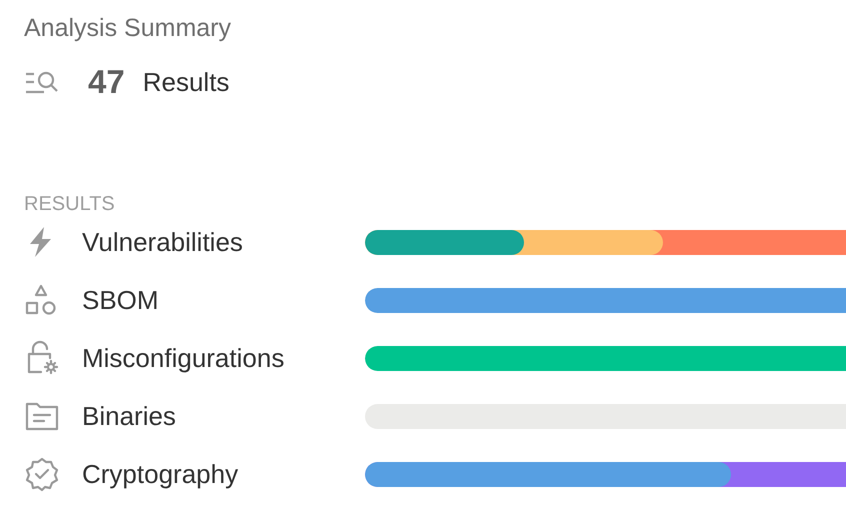 This screenshot has height=520, width=846. I want to click on results-count: 47, so click(106, 81).